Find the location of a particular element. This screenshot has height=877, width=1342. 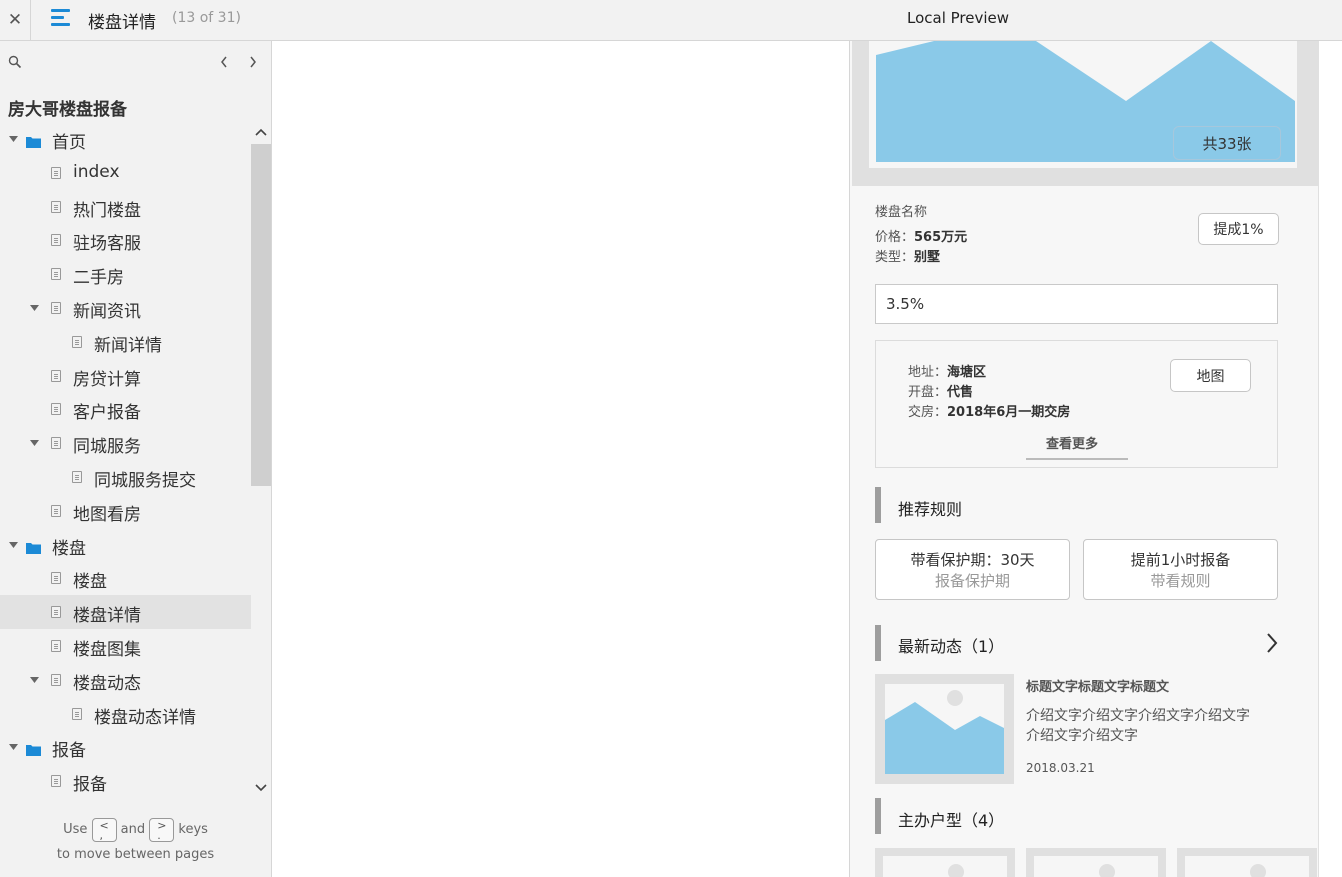

sidebar-item: 同城服务提交 is located at coordinates (125, 477).